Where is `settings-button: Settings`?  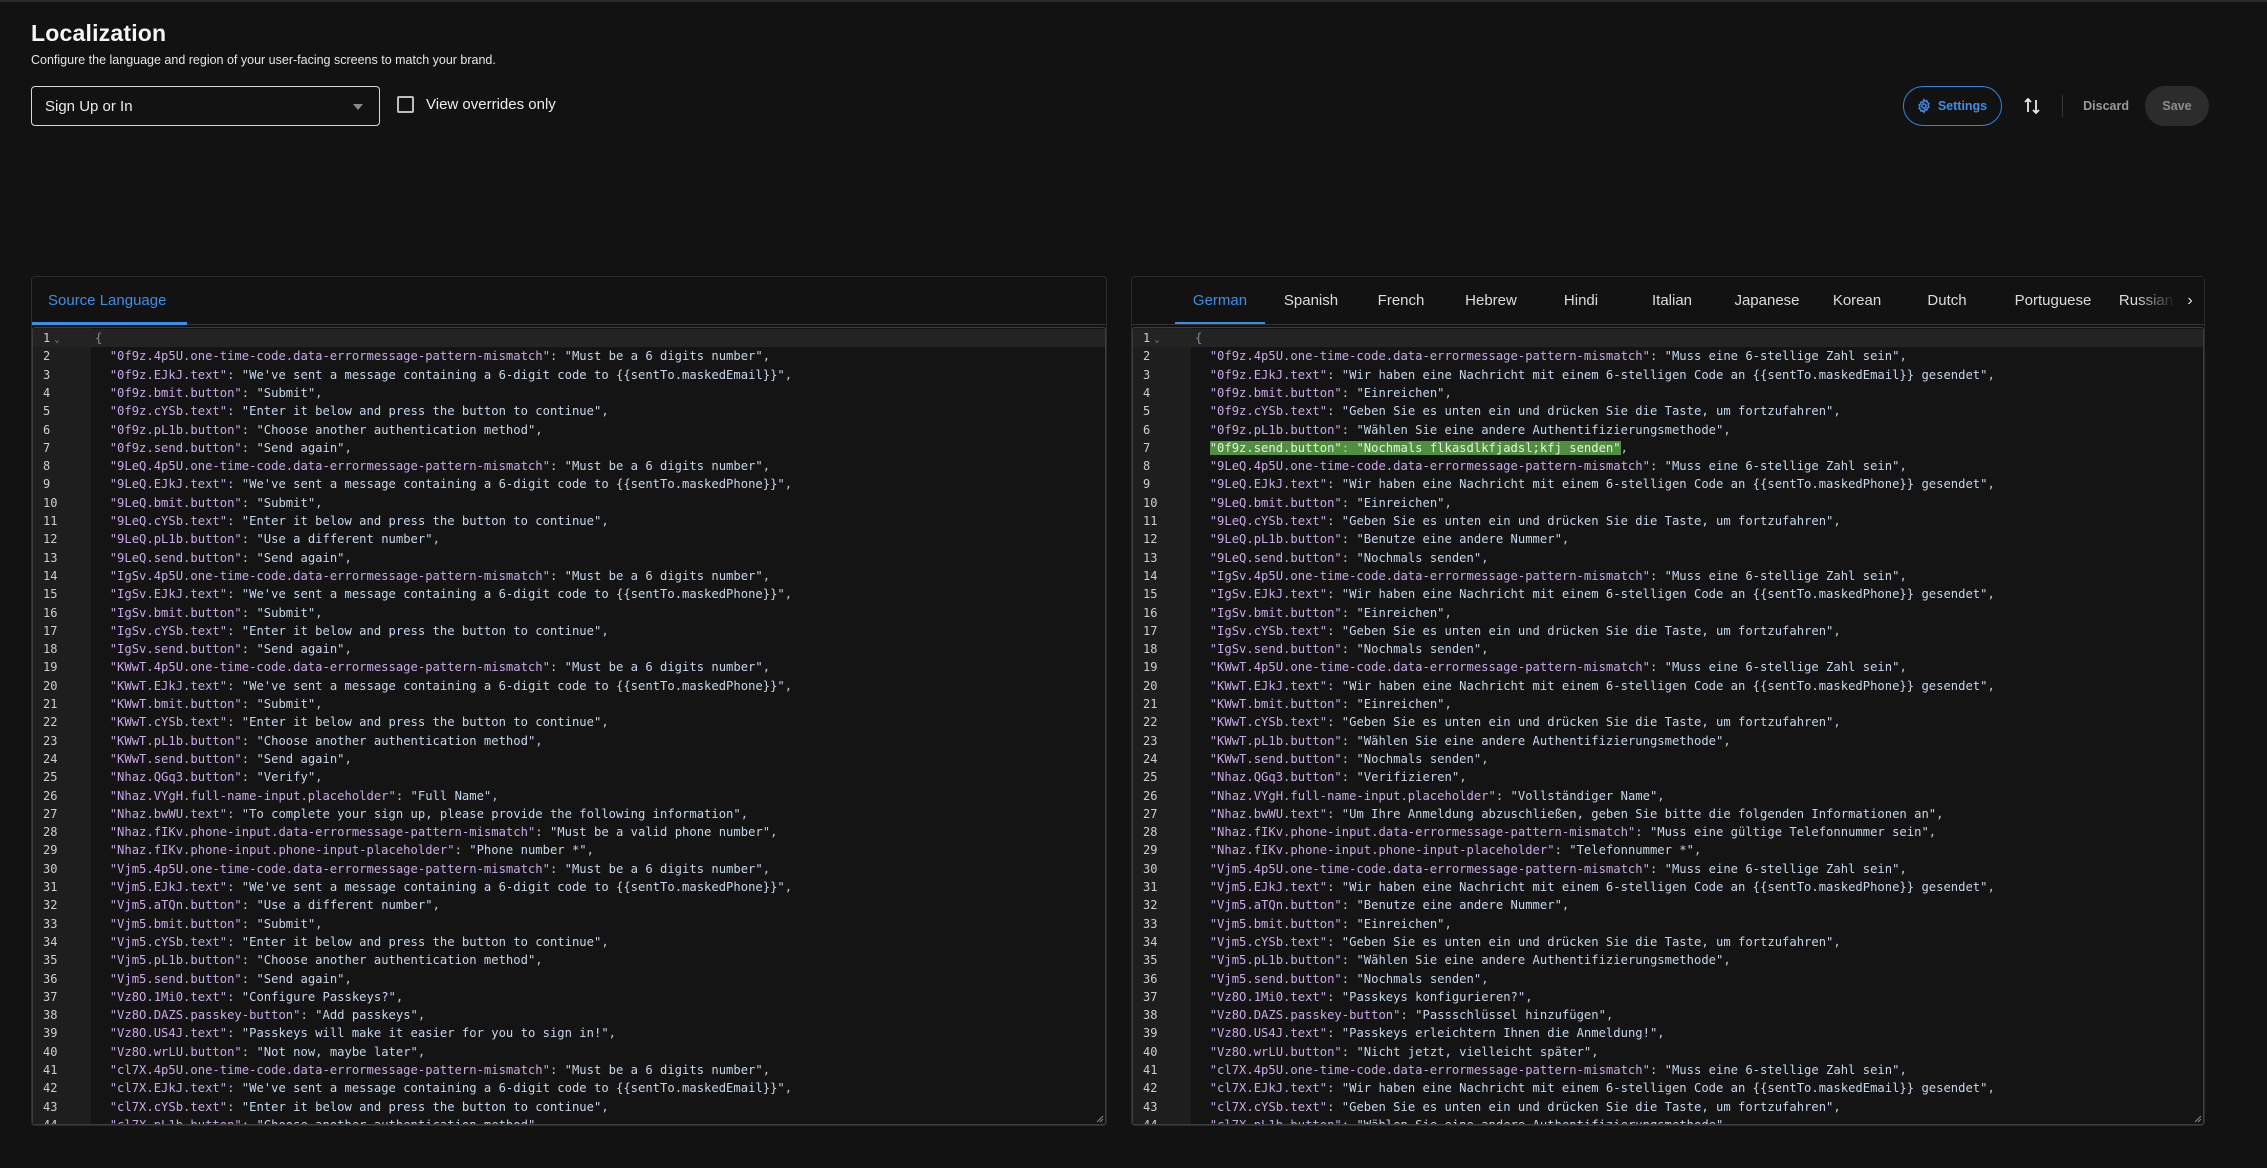
settings-button: Settings is located at coordinates (1952, 106).